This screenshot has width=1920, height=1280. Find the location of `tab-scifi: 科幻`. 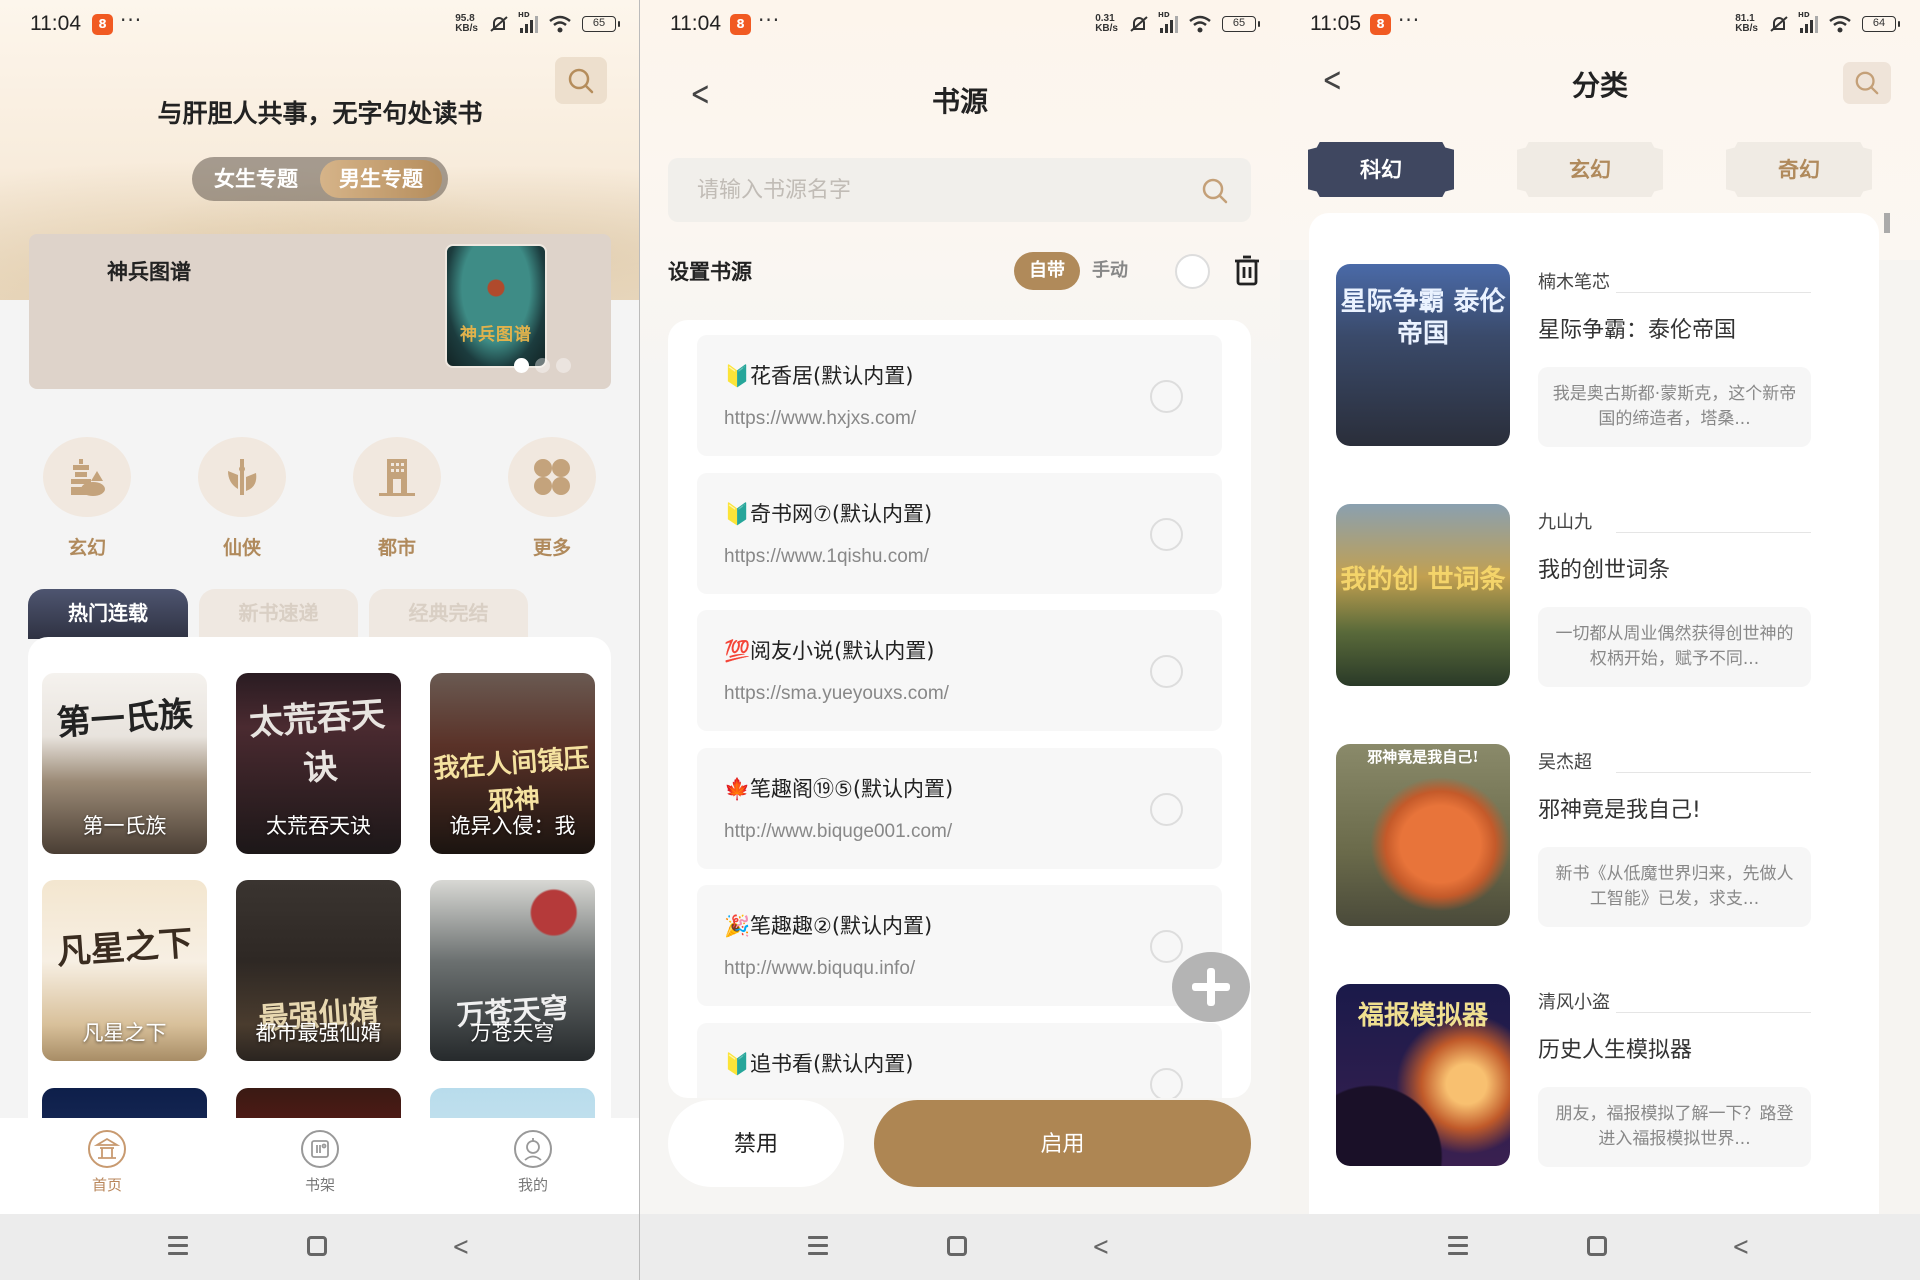

tab-scifi: 科幻 is located at coordinates (1381, 169).